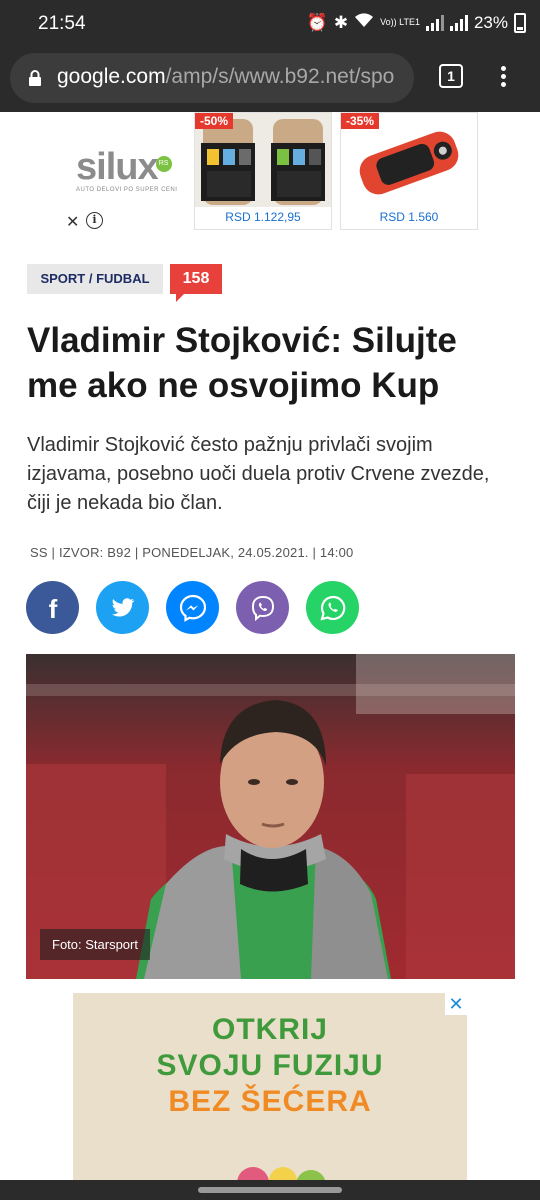 The image size is (540, 1200). I want to click on whatsapp-share-button, so click(332, 607).